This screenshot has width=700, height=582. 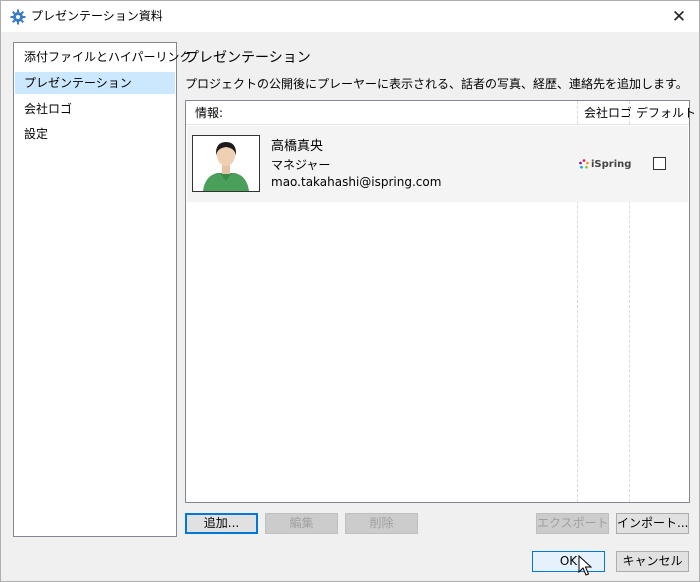 I want to click on gear-icon, so click(x=18, y=17).